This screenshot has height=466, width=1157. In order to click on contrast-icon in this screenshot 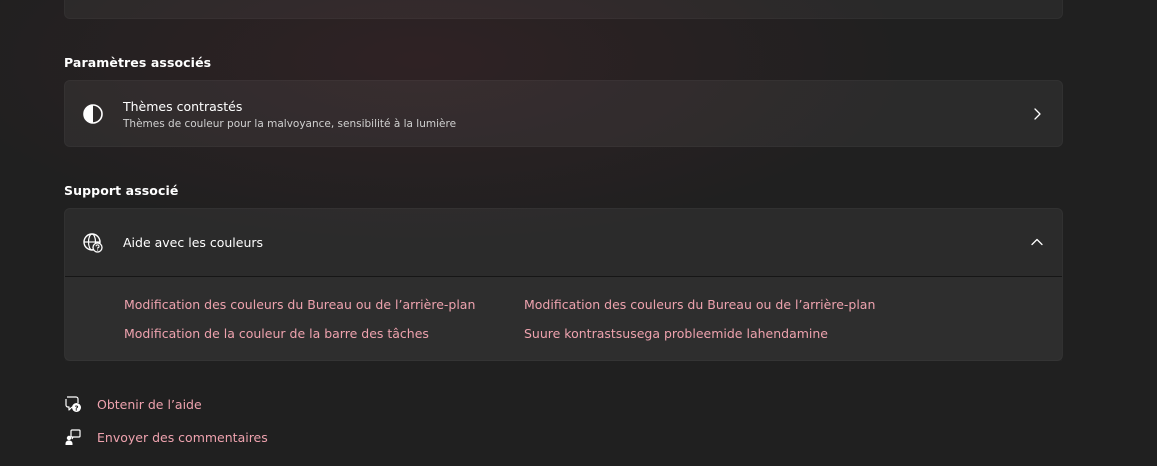, I will do `click(93, 114)`.